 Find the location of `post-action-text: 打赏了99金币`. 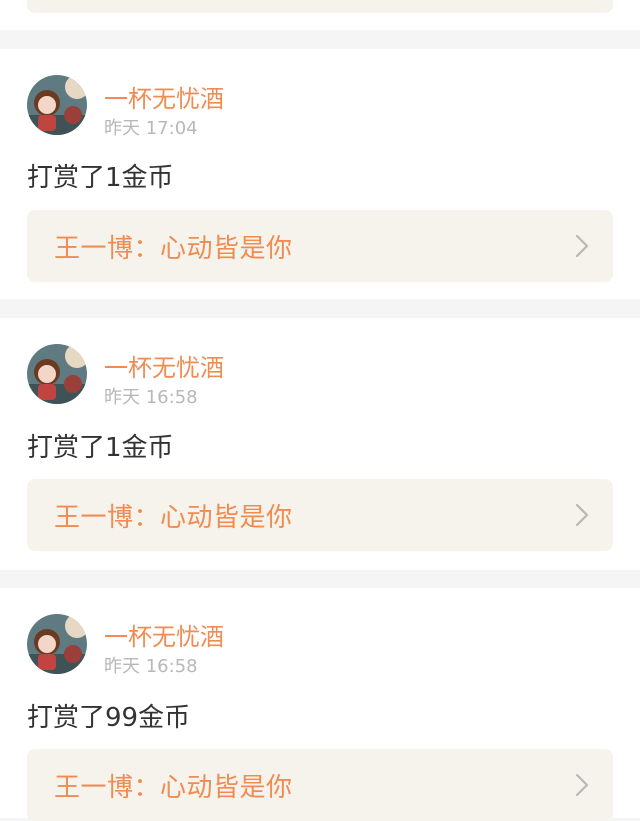

post-action-text: 打赏了99金币 is located at coordinates (109, 718).